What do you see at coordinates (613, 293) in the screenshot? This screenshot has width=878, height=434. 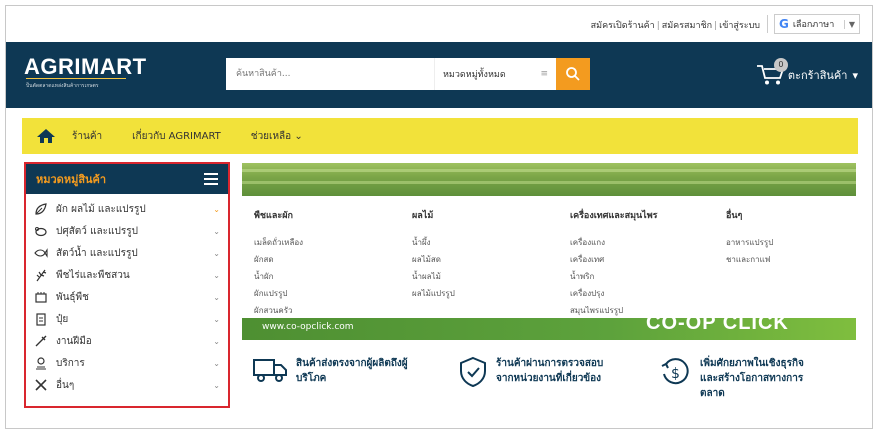 I see `mega-link: เครื่องปรุง` at bounding box center [613, 293].